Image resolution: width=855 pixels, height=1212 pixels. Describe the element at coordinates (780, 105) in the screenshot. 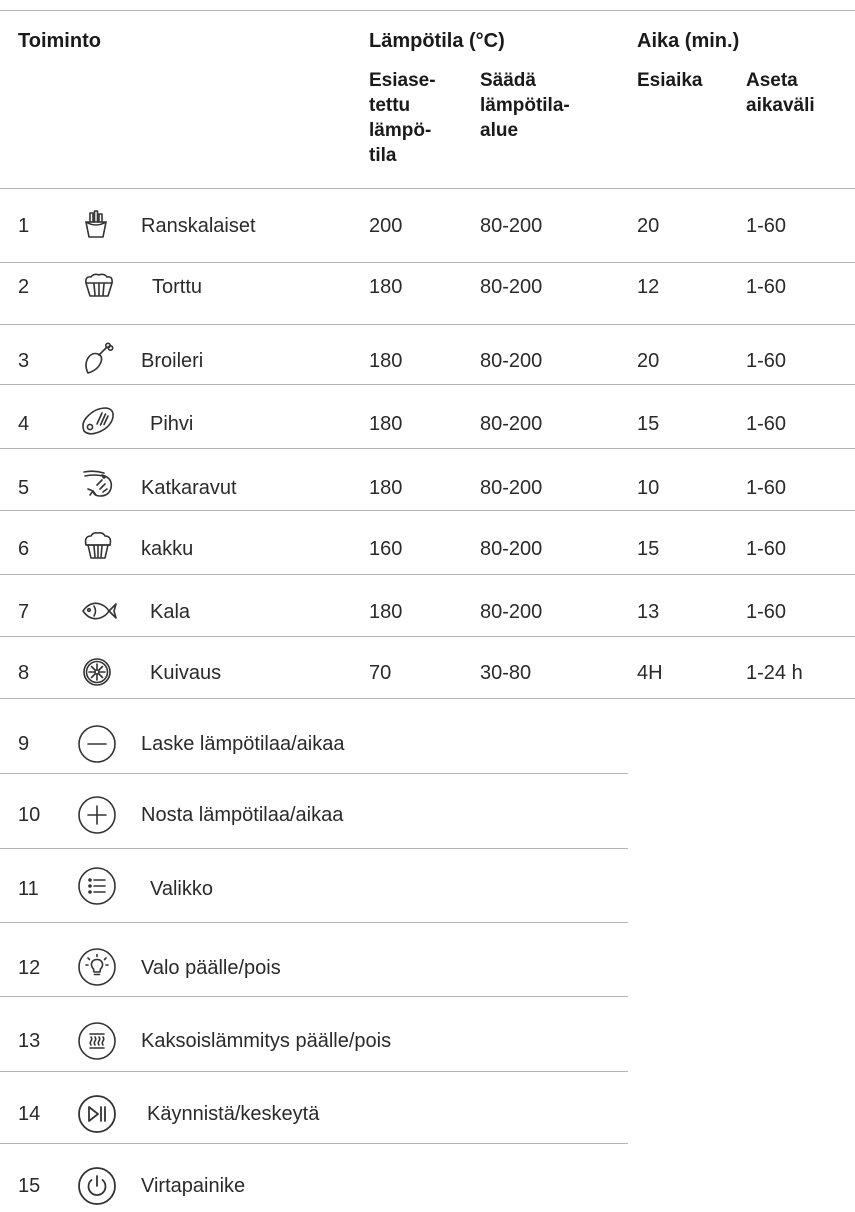

I see `subheader-line: aikaväli` at that location.